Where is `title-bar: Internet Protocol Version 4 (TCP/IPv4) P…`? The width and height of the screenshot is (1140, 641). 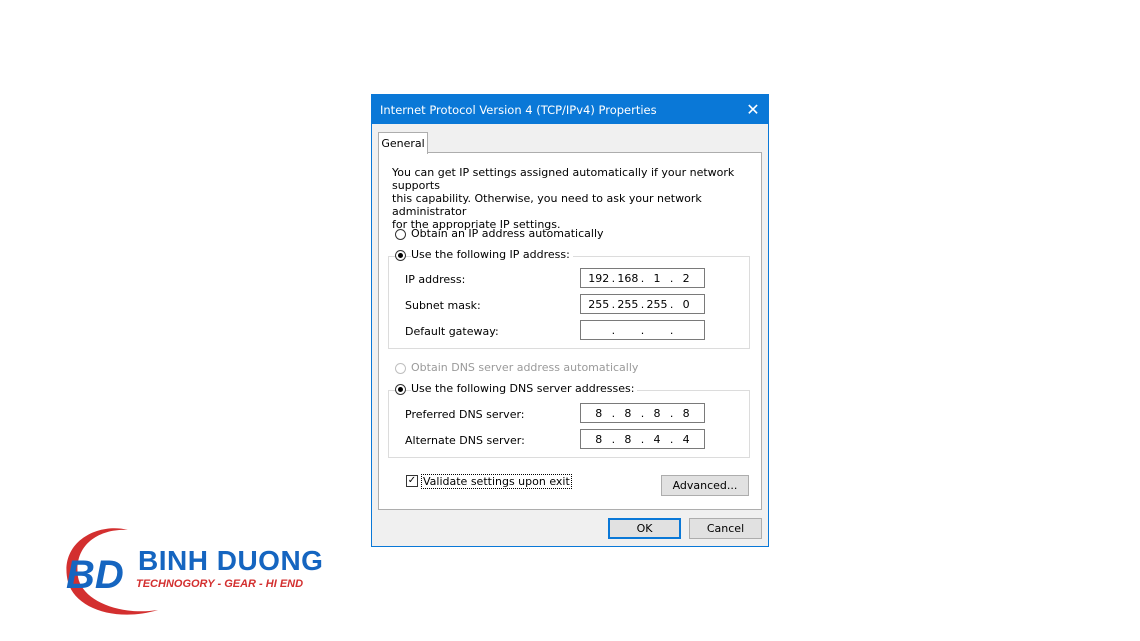
title-bar: Internet Protocol Version 4 (TCP/IPv4) P… is located at coordinates (570, 109).